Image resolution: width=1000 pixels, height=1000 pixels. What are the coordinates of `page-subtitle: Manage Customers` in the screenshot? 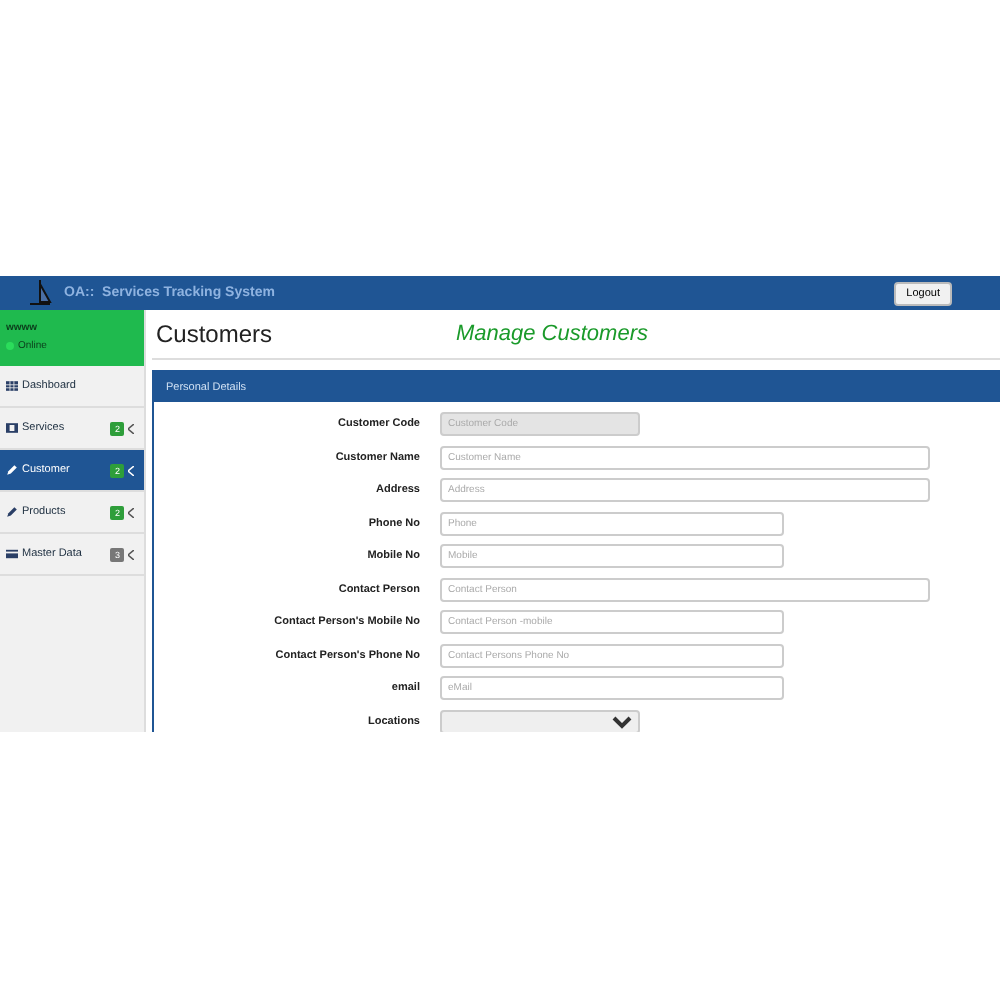 It's located at (552, 334).